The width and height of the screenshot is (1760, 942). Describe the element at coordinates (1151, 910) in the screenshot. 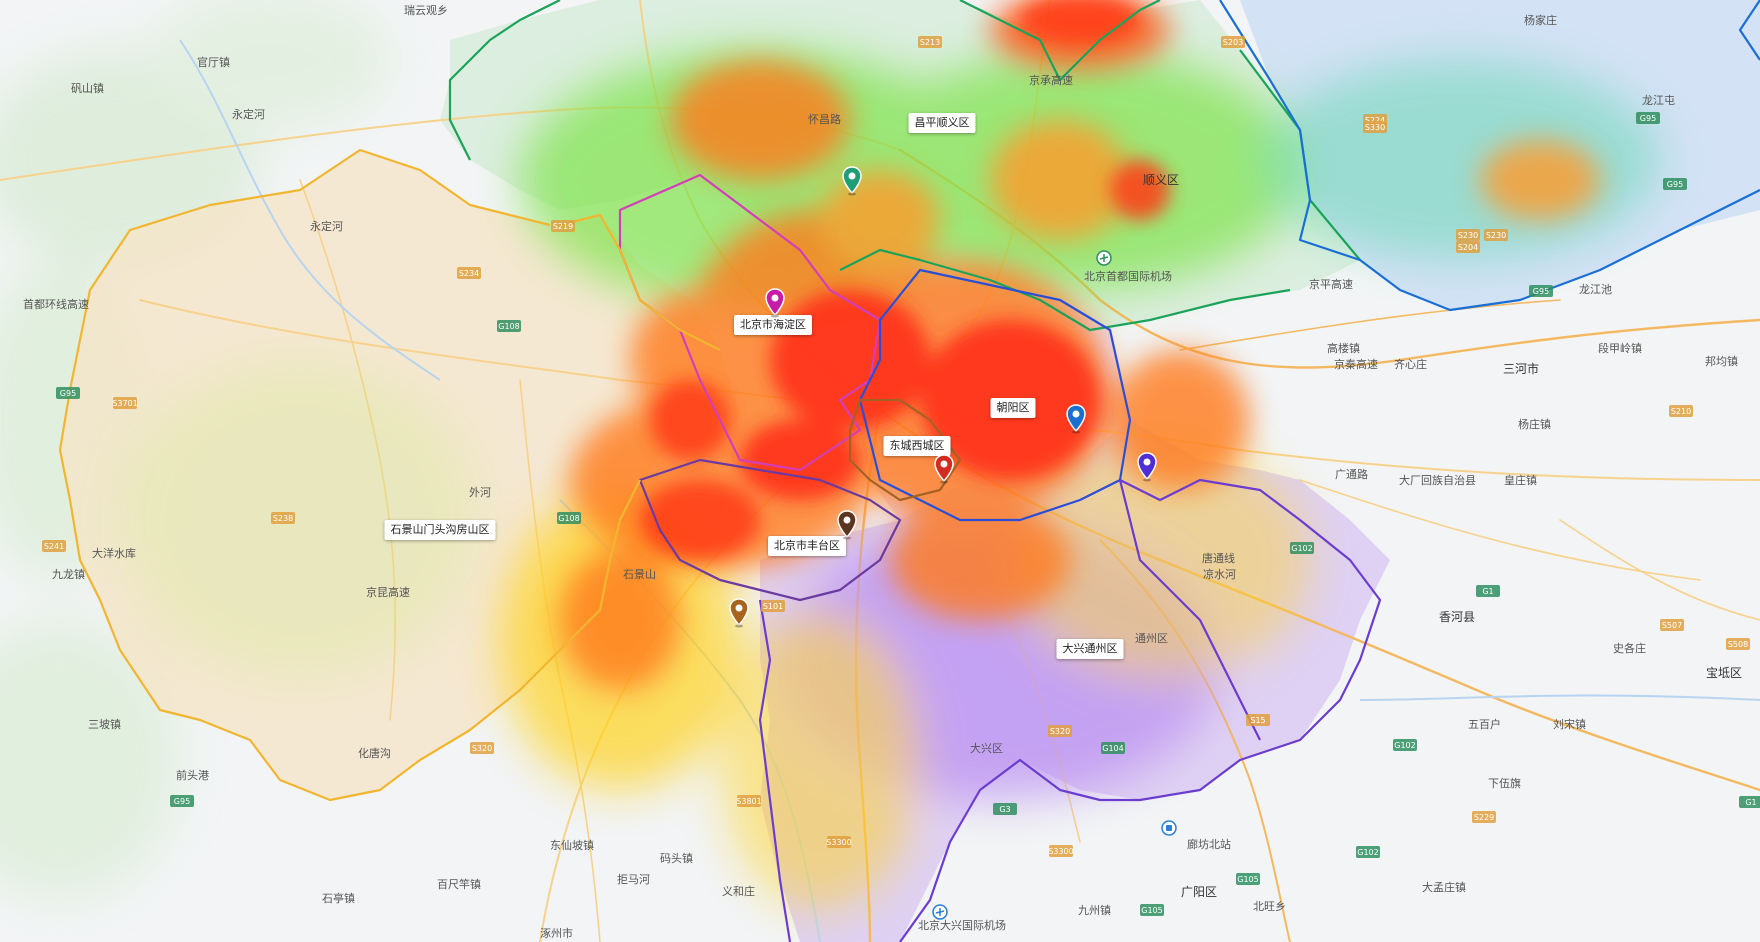

I see `route-shield-label: G105` at that location.